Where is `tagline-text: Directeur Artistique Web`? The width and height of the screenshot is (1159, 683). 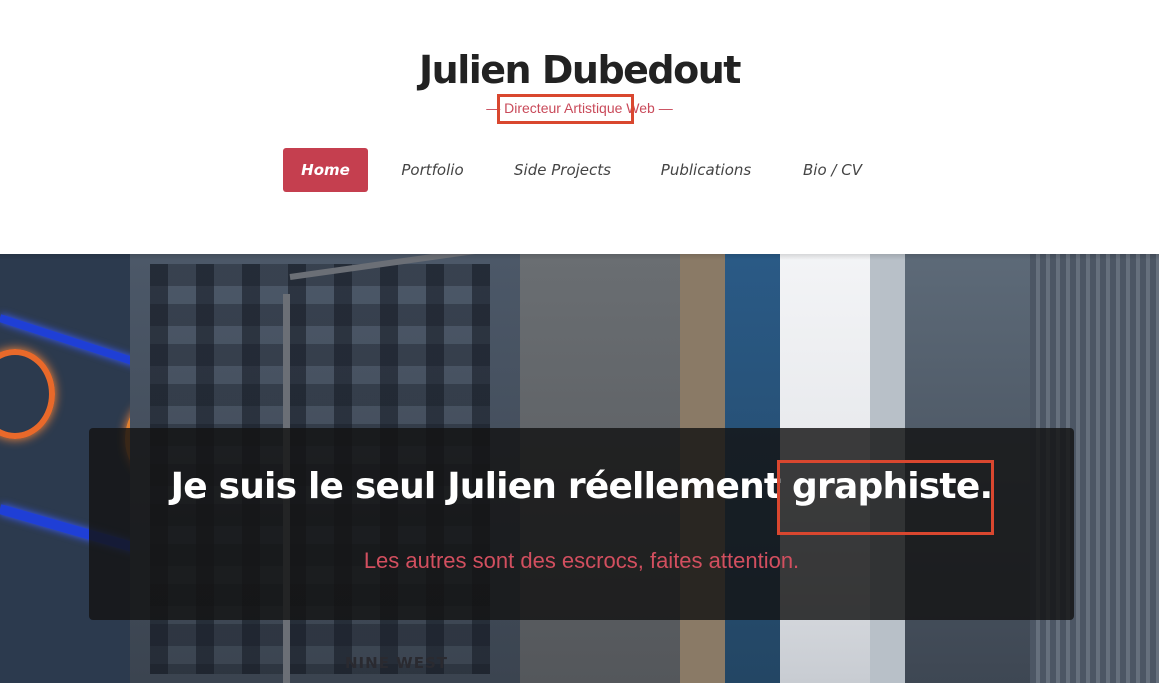 tagline-text: Directeur Artistique Web is located at coordinates (579, 108).